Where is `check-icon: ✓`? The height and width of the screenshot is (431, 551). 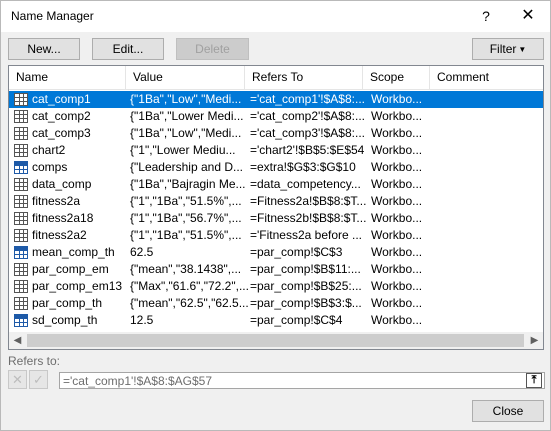
check-icon: ✓ is located at coordinates (38, 379).